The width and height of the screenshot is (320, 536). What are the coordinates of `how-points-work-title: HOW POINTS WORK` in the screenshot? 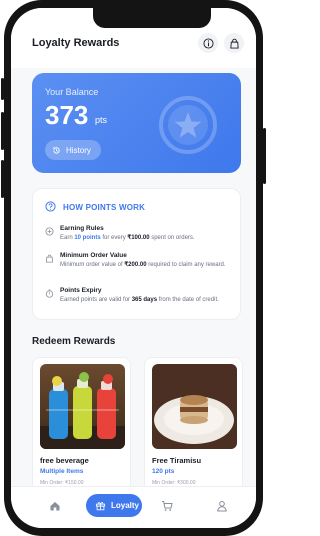 It's located at (104, 207).